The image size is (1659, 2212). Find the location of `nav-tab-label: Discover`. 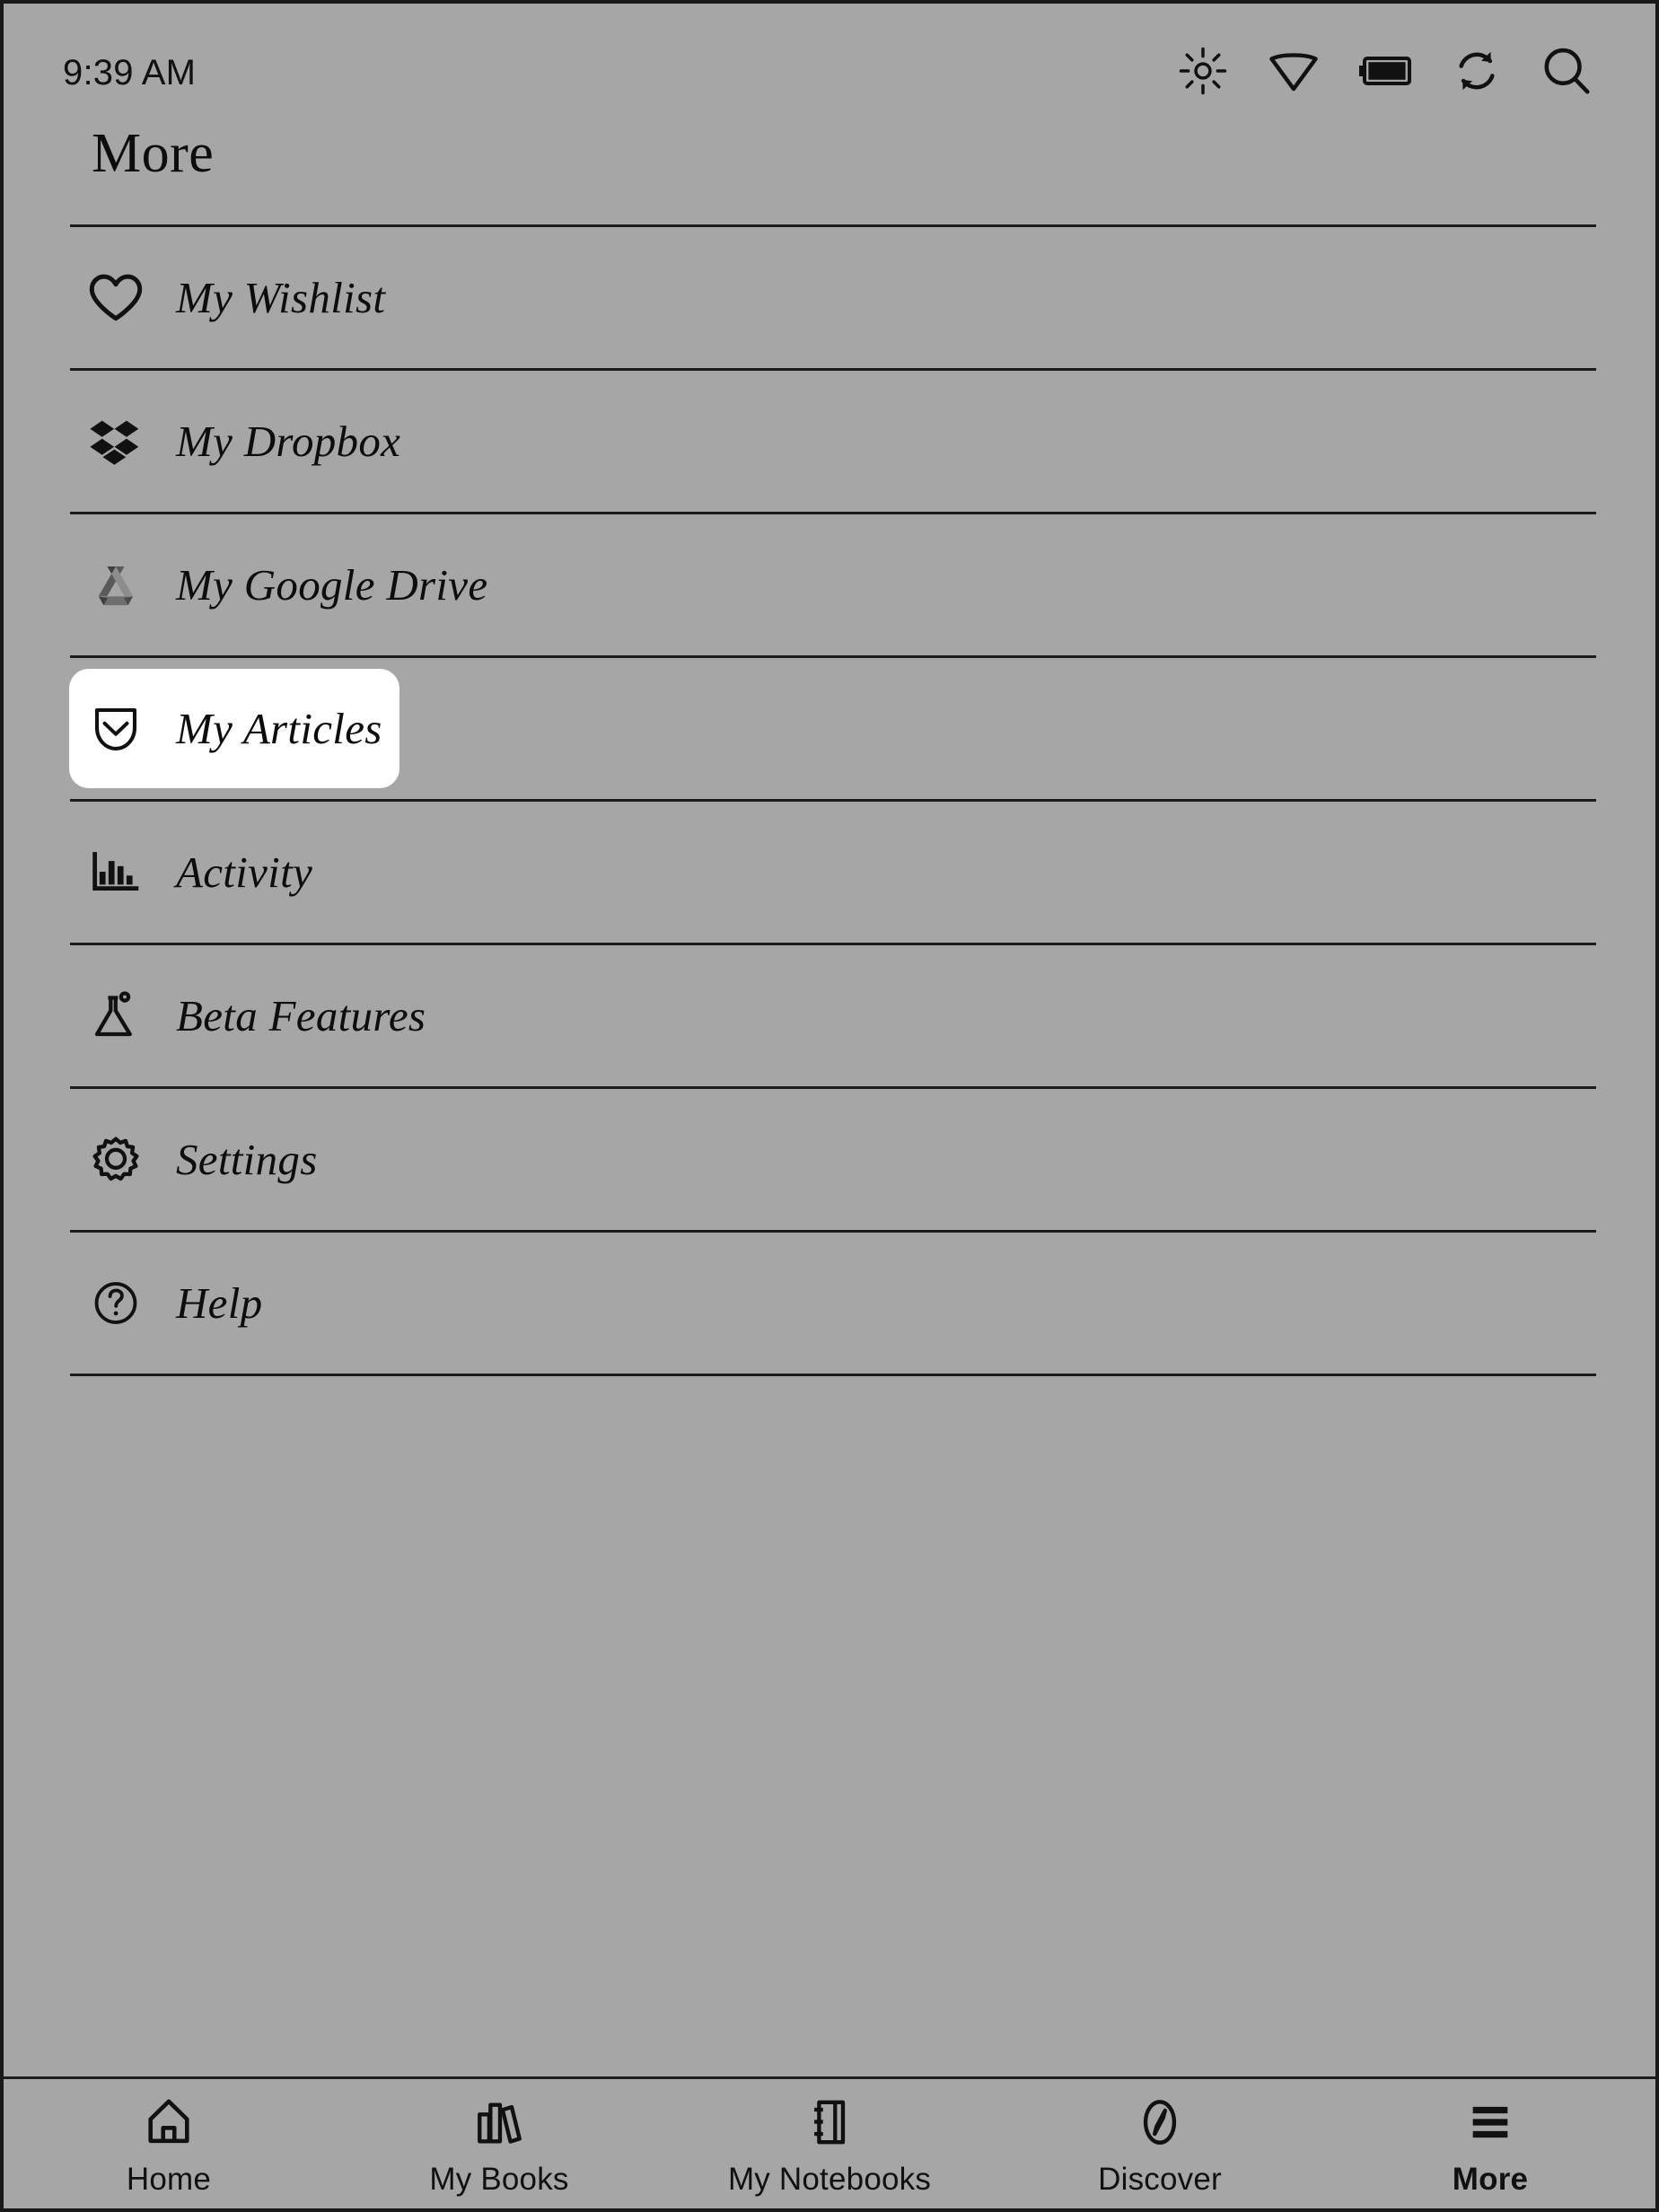

nav-tab-label: Discover is located at coordinates (1160, 2179).